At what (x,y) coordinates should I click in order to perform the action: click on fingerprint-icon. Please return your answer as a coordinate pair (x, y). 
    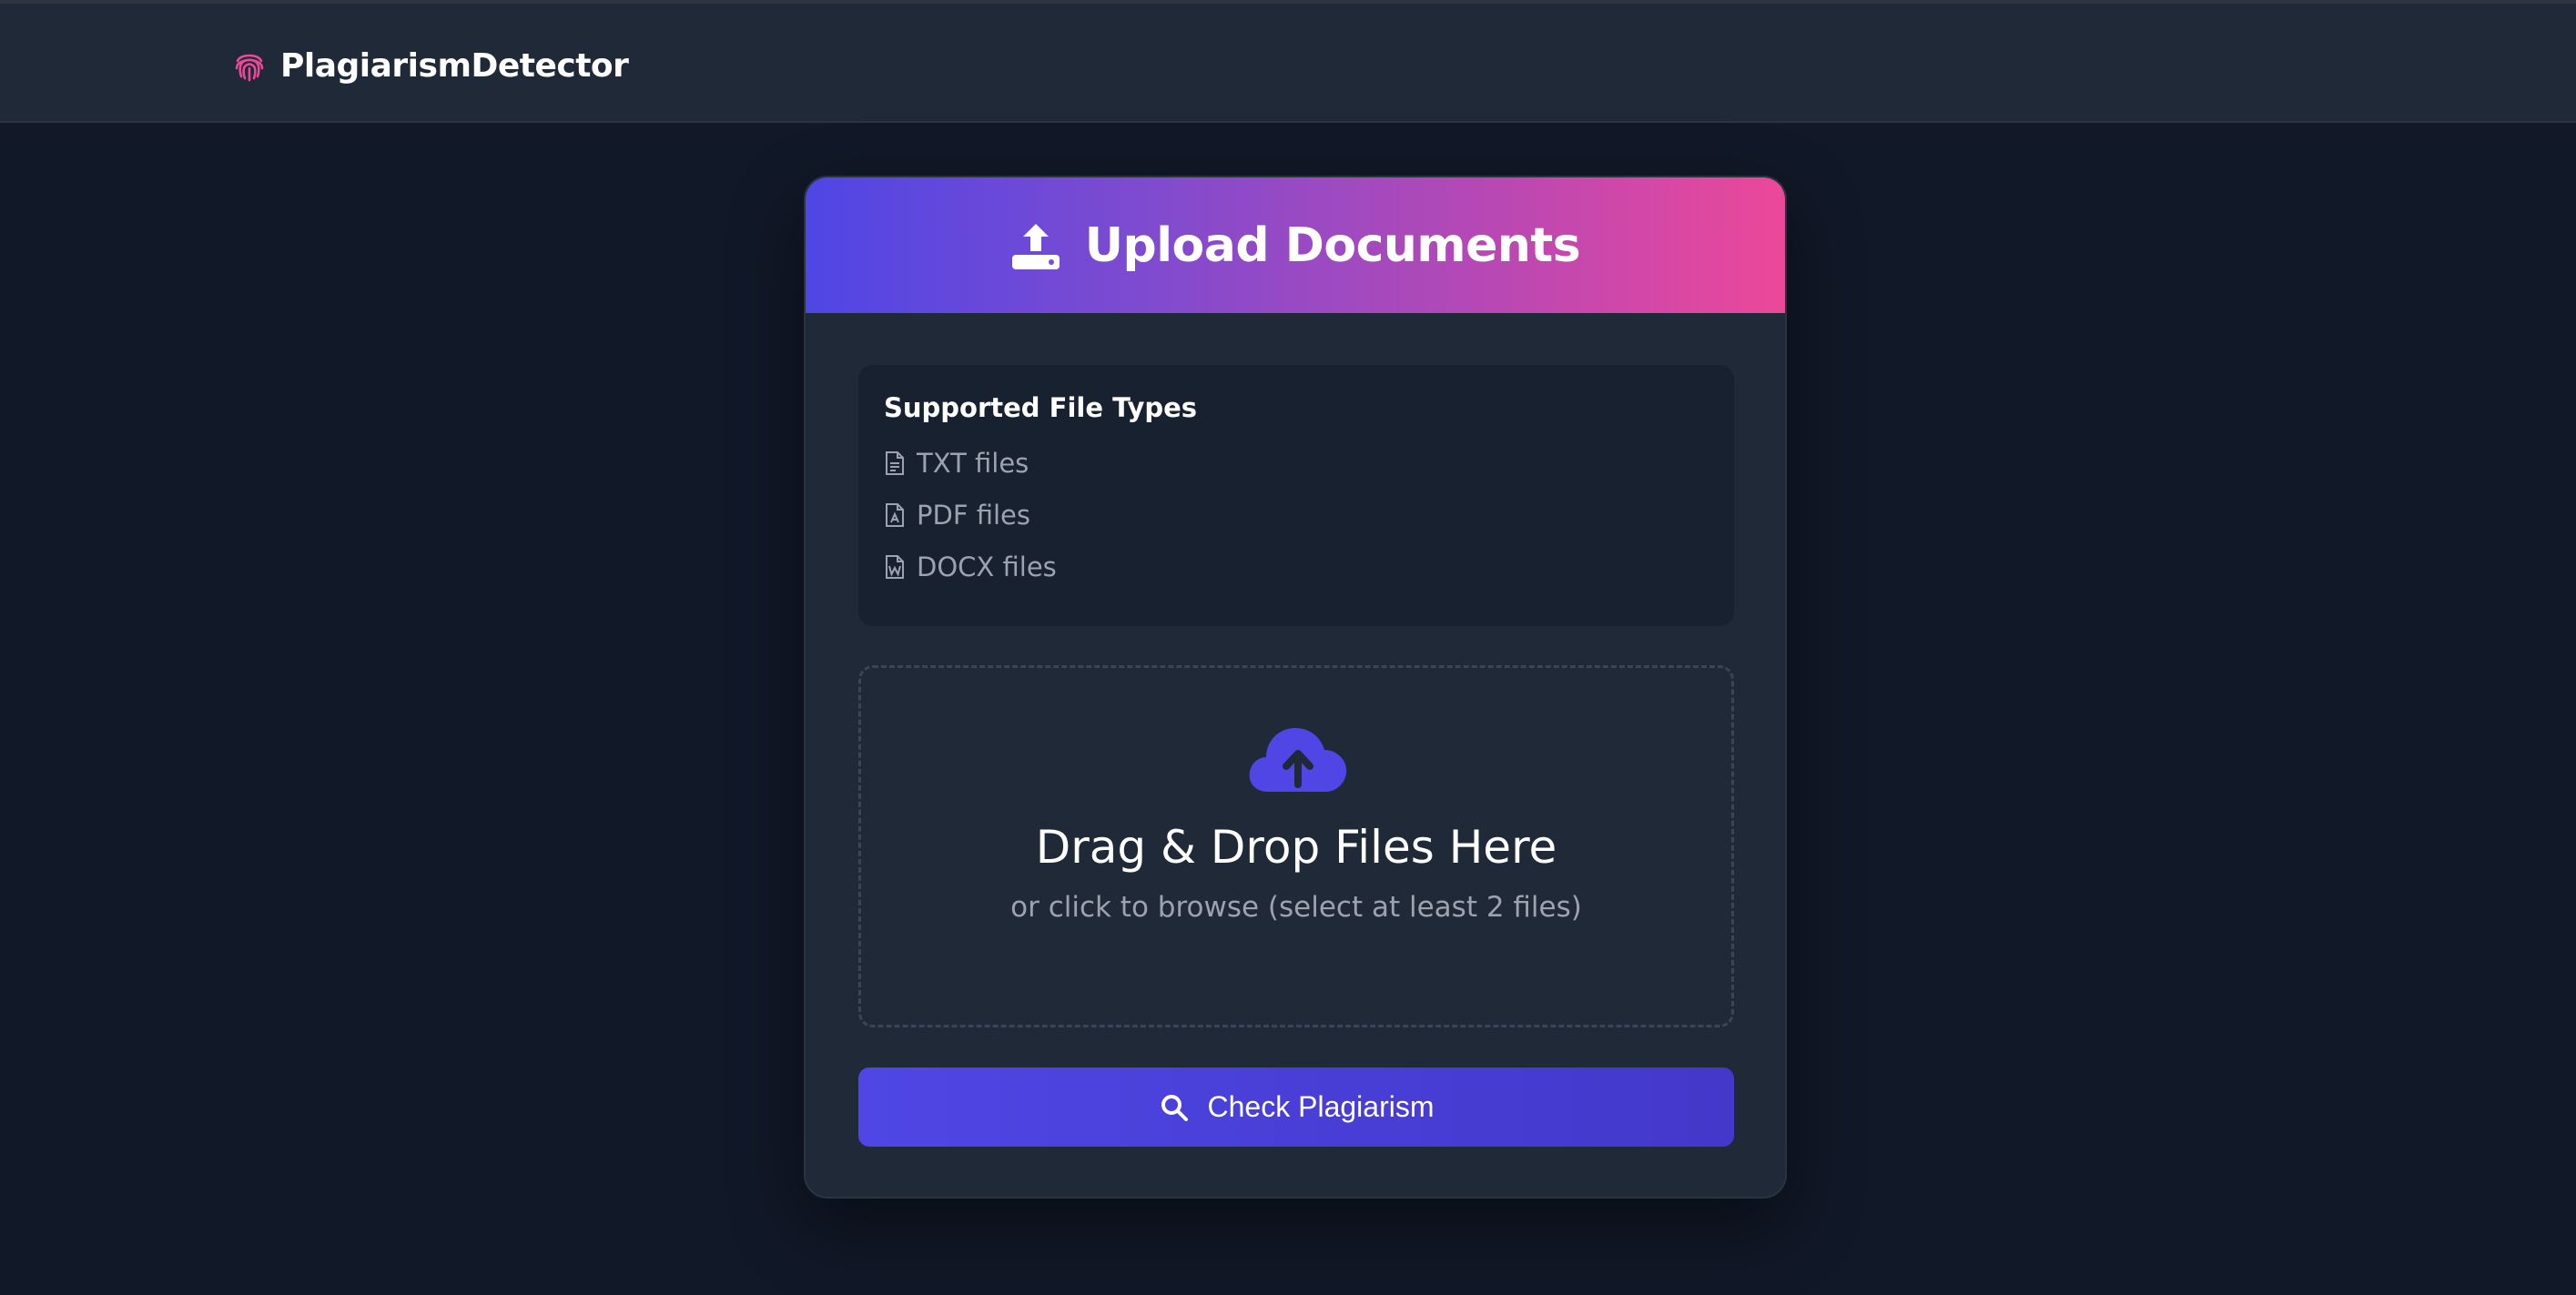
    Looking at the image, I should click on (249, 65).